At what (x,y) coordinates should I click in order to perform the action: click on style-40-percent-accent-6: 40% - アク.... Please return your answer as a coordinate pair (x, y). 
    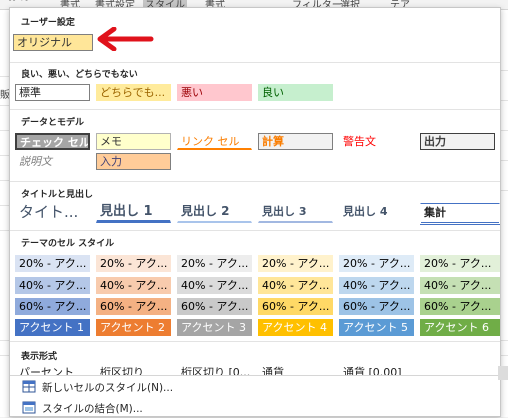
    Looking at the image, I should click on (460, 285).